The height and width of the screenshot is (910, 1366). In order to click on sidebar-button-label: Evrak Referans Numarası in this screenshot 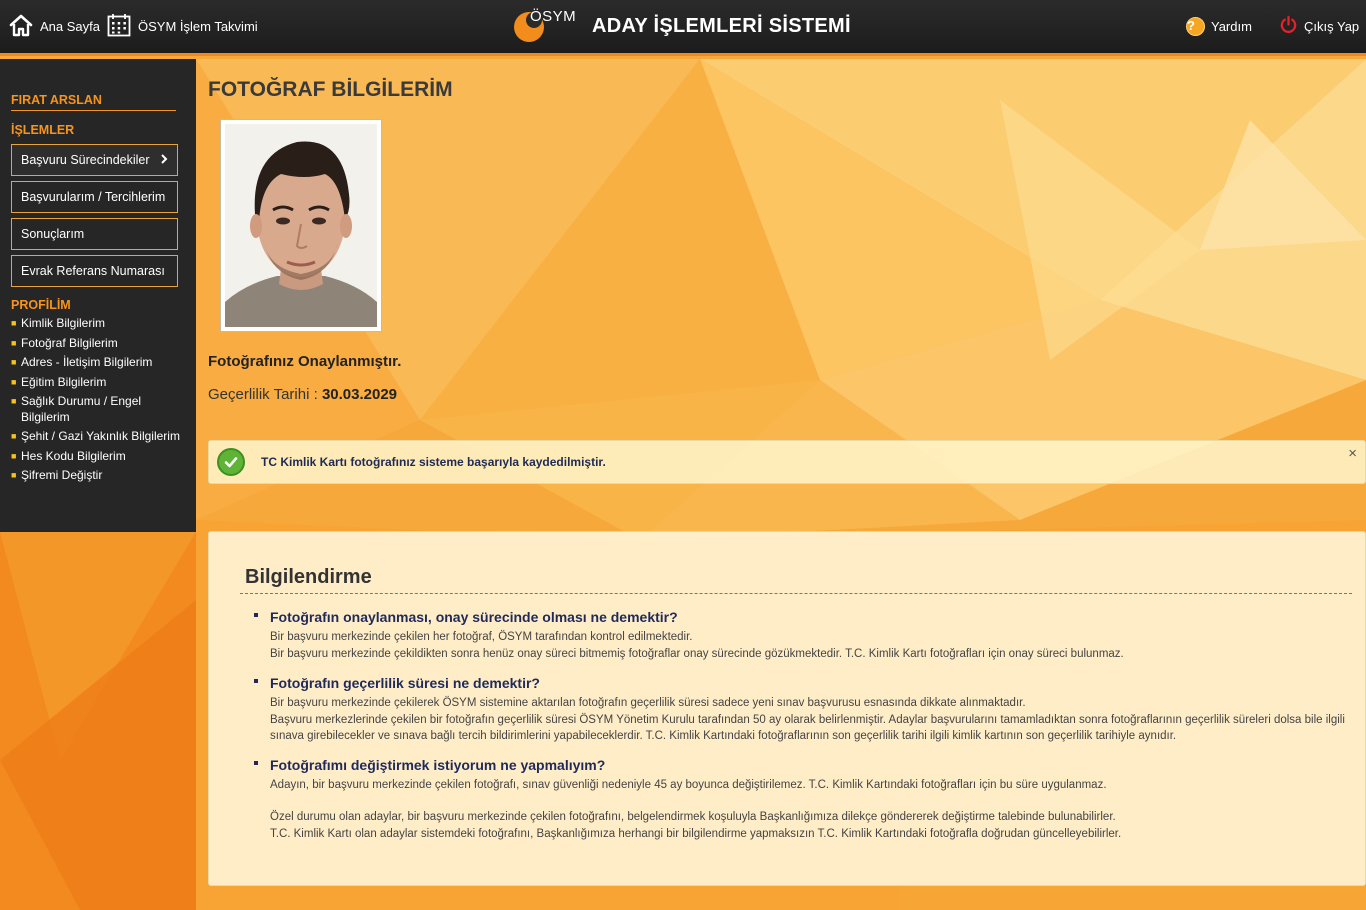, I will do `click(93, 271)`.